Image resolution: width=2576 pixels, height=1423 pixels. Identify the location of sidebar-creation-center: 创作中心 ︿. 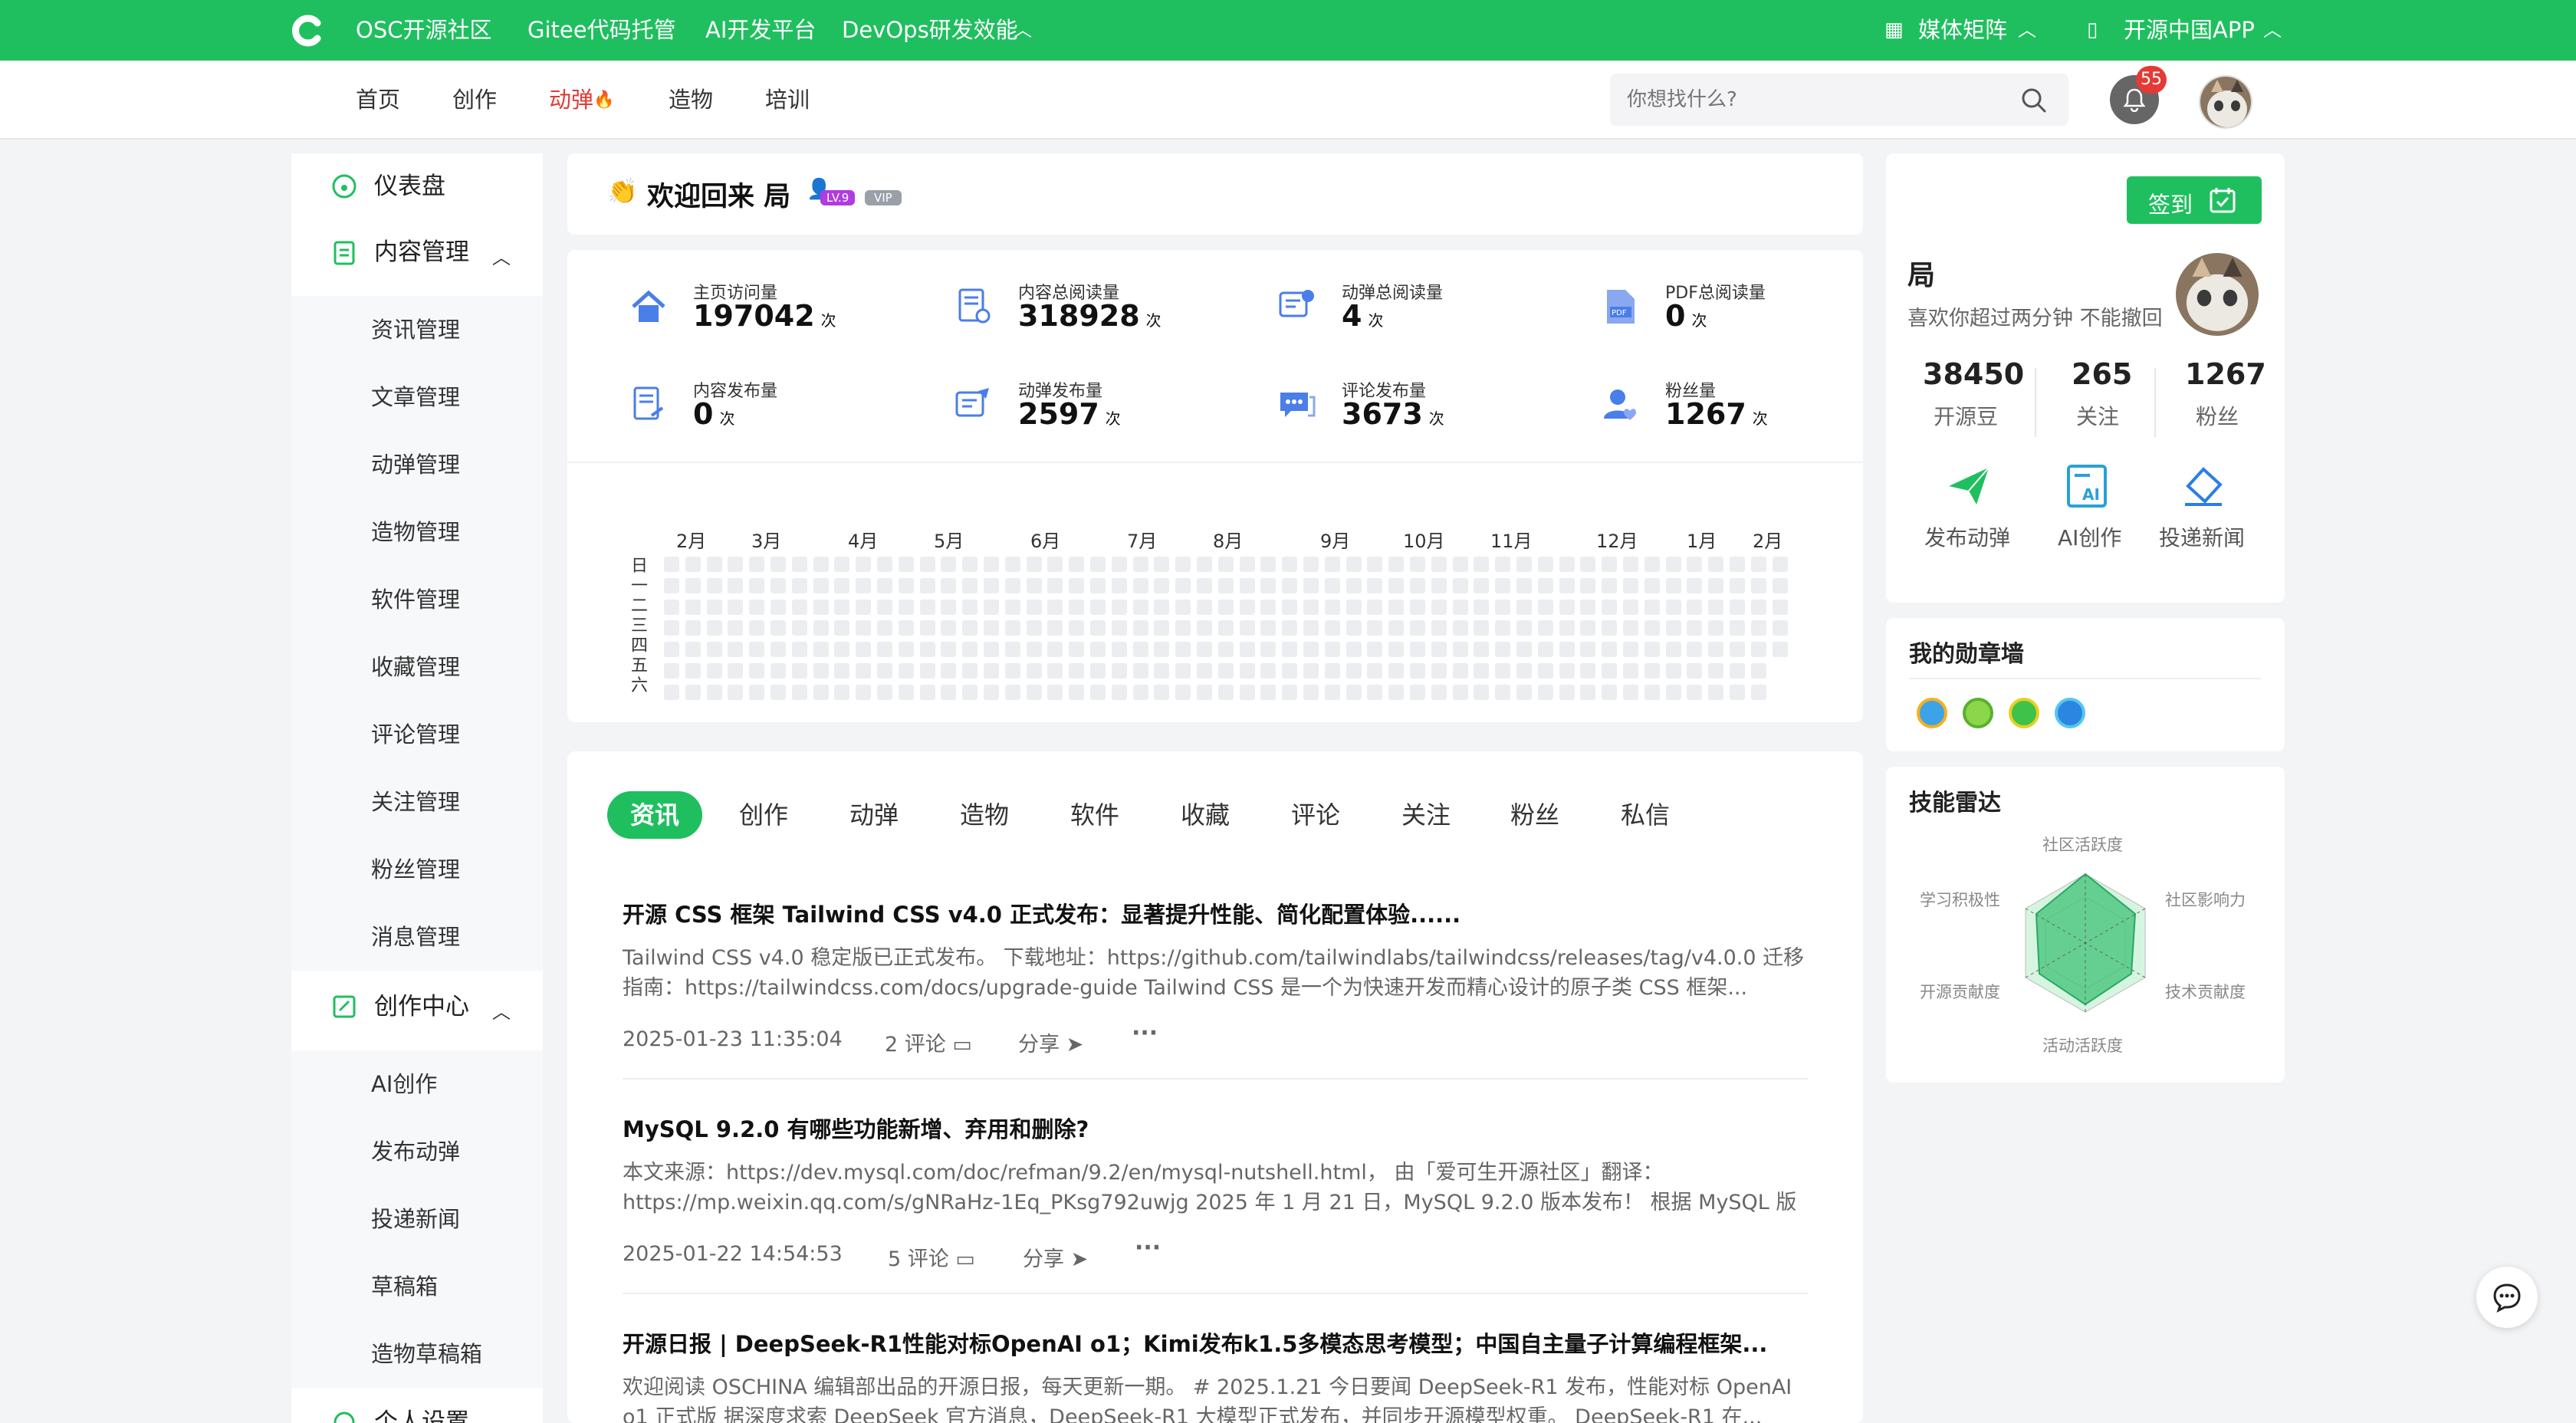
(417, 1007).